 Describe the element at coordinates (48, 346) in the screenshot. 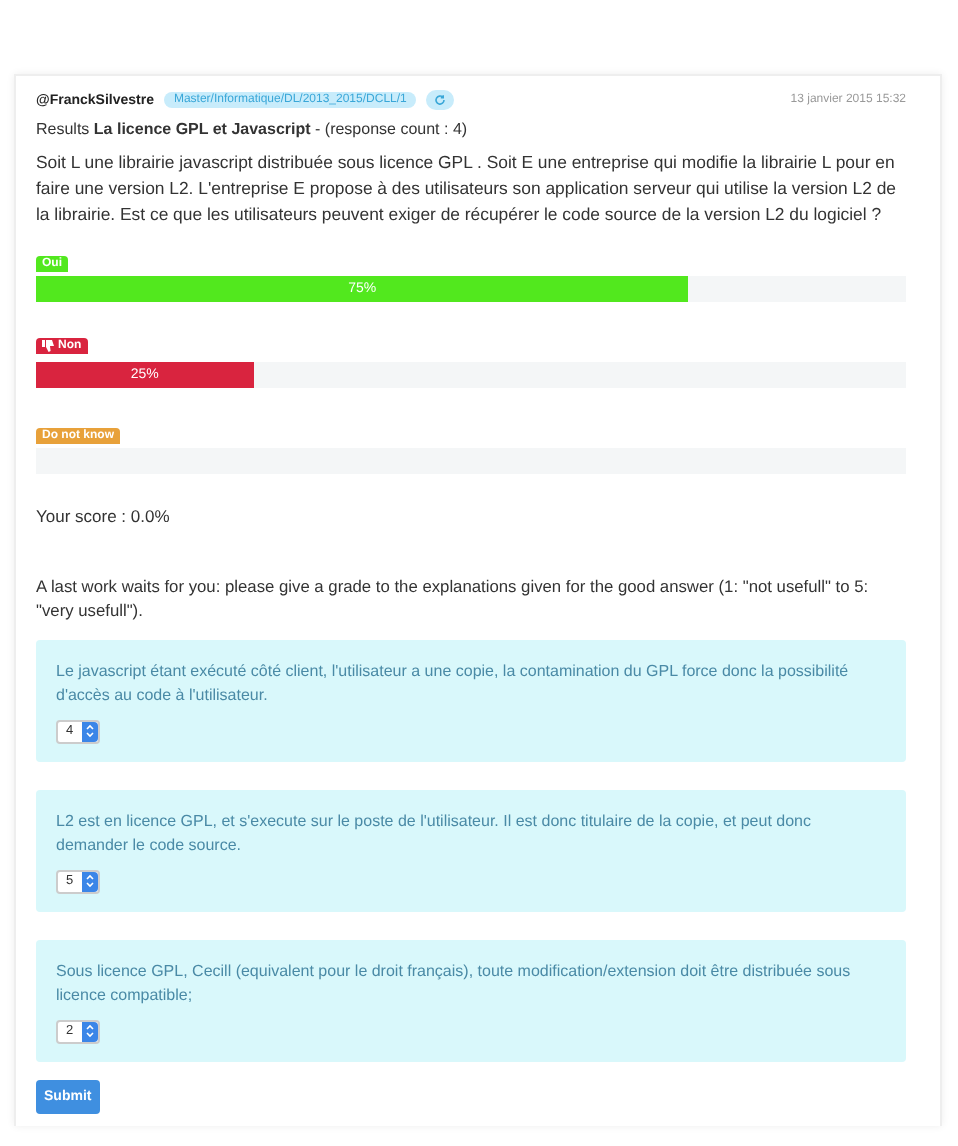

I see `thumbs-down-icon` at that location.